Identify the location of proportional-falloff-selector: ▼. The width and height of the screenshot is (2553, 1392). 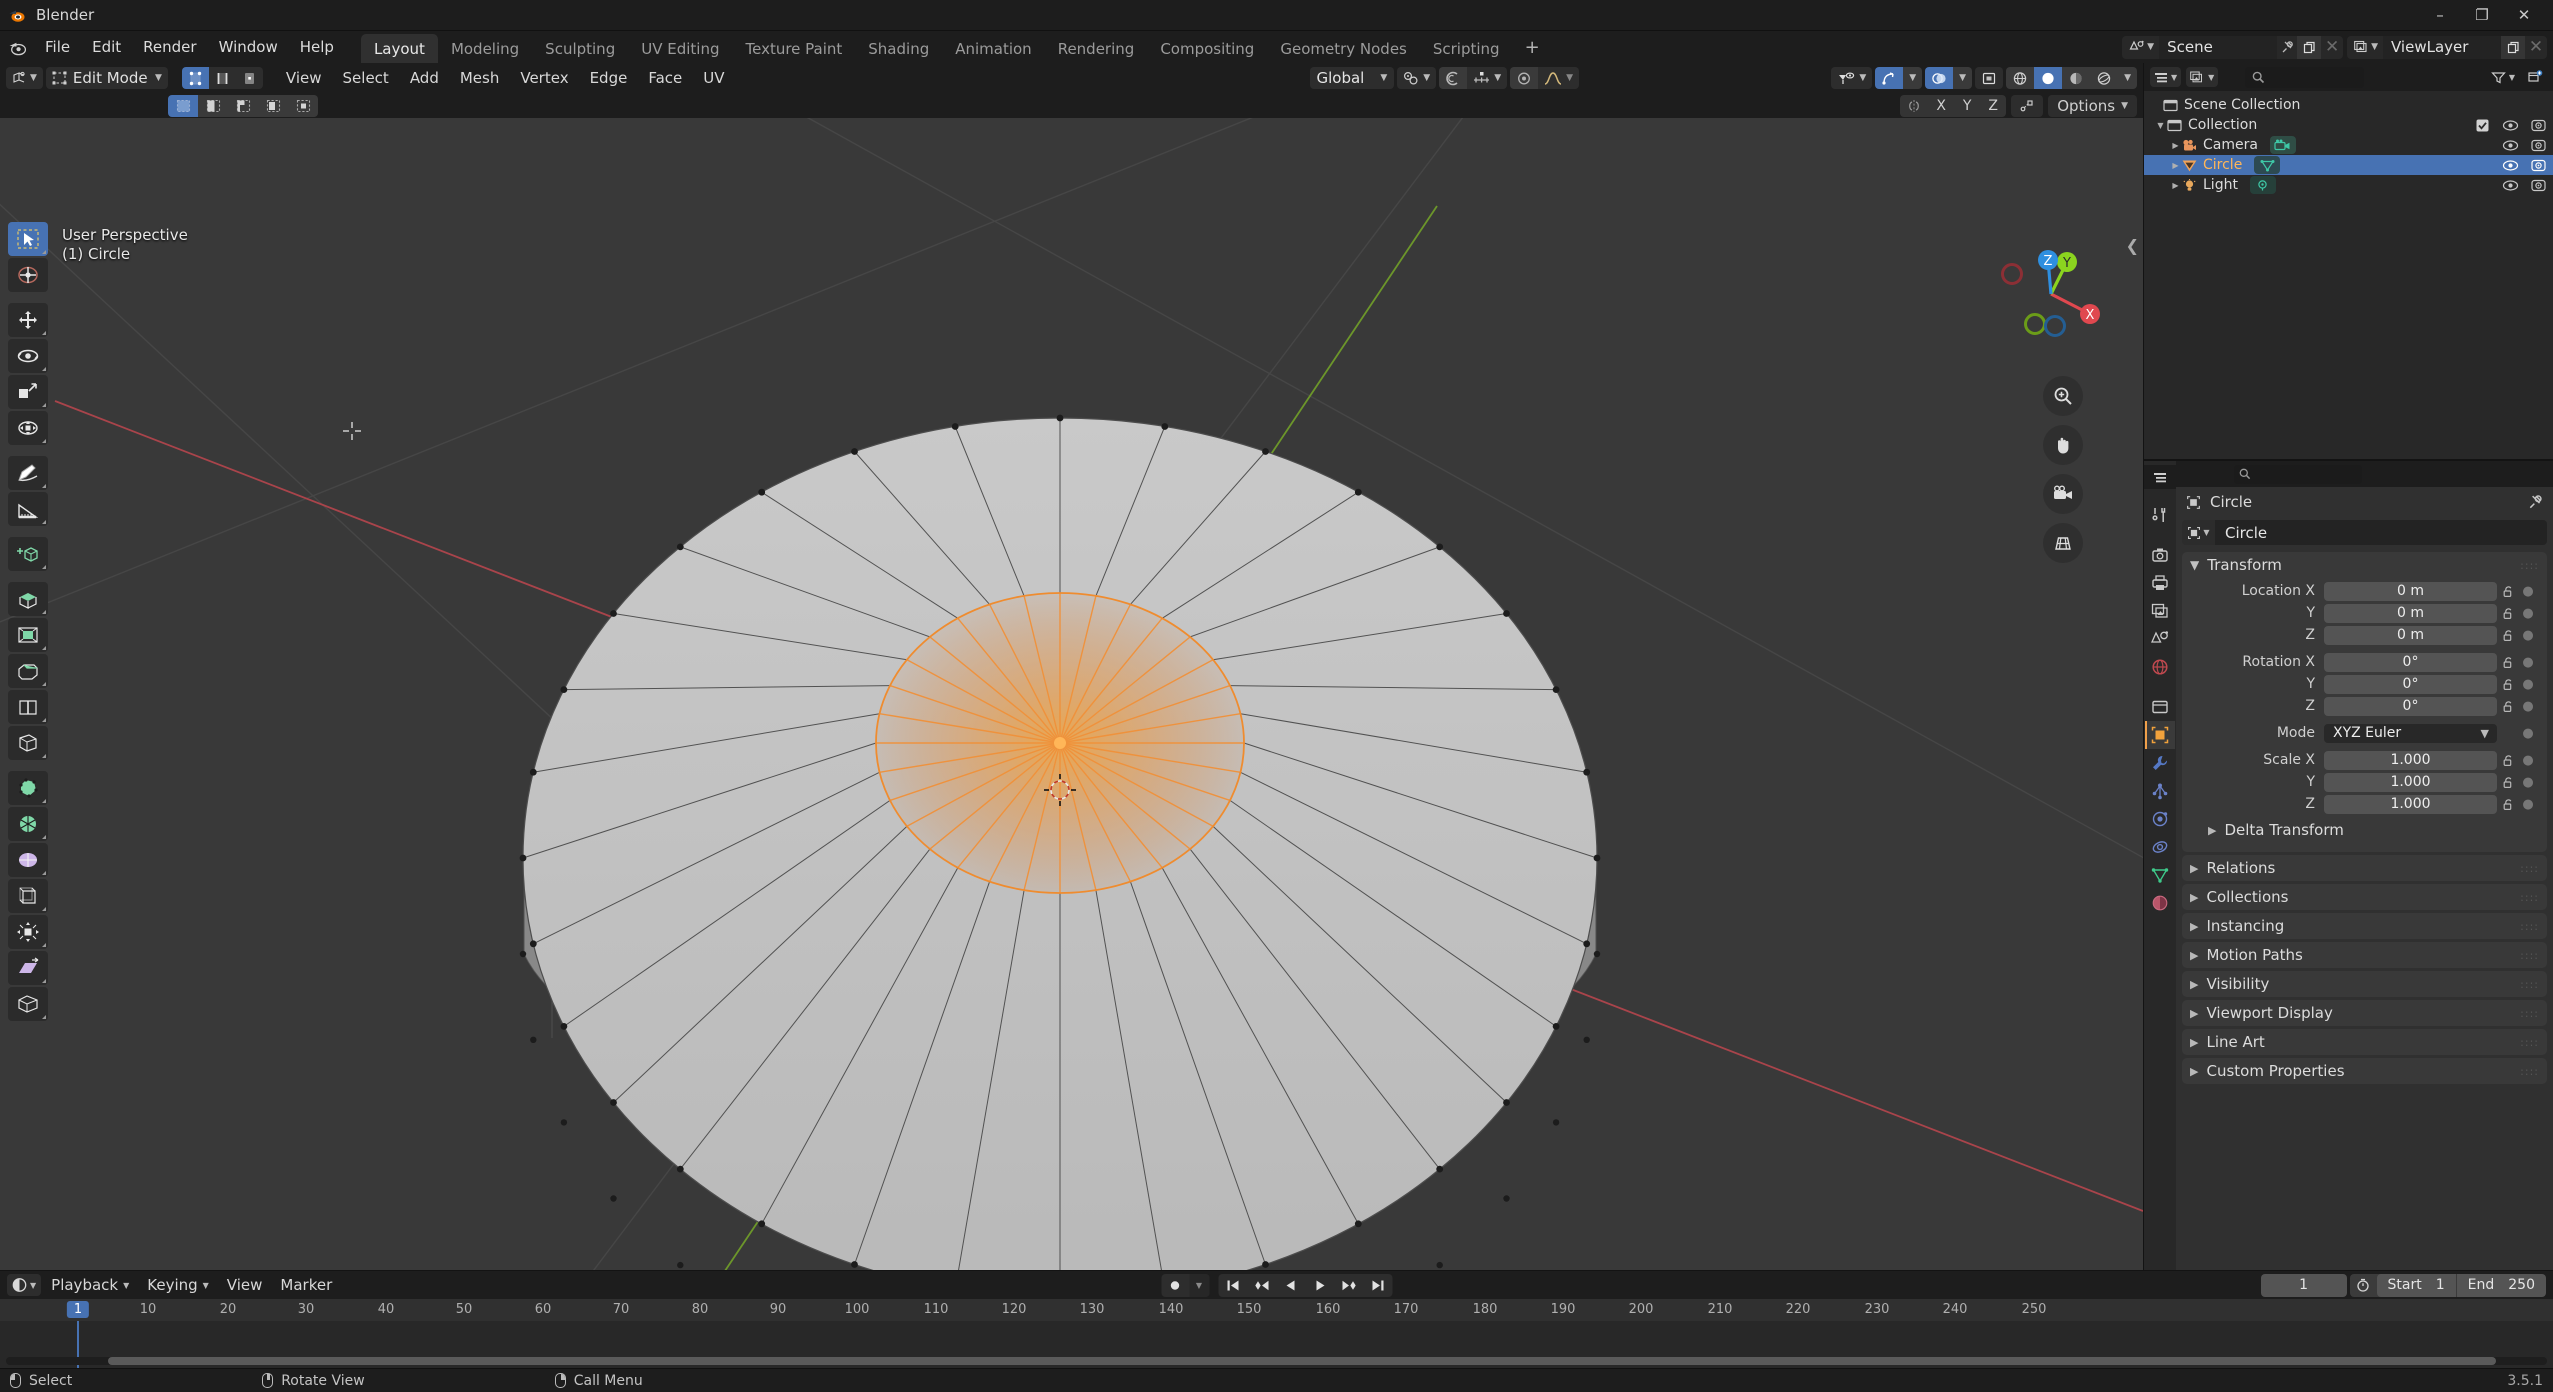
(1487, 78).